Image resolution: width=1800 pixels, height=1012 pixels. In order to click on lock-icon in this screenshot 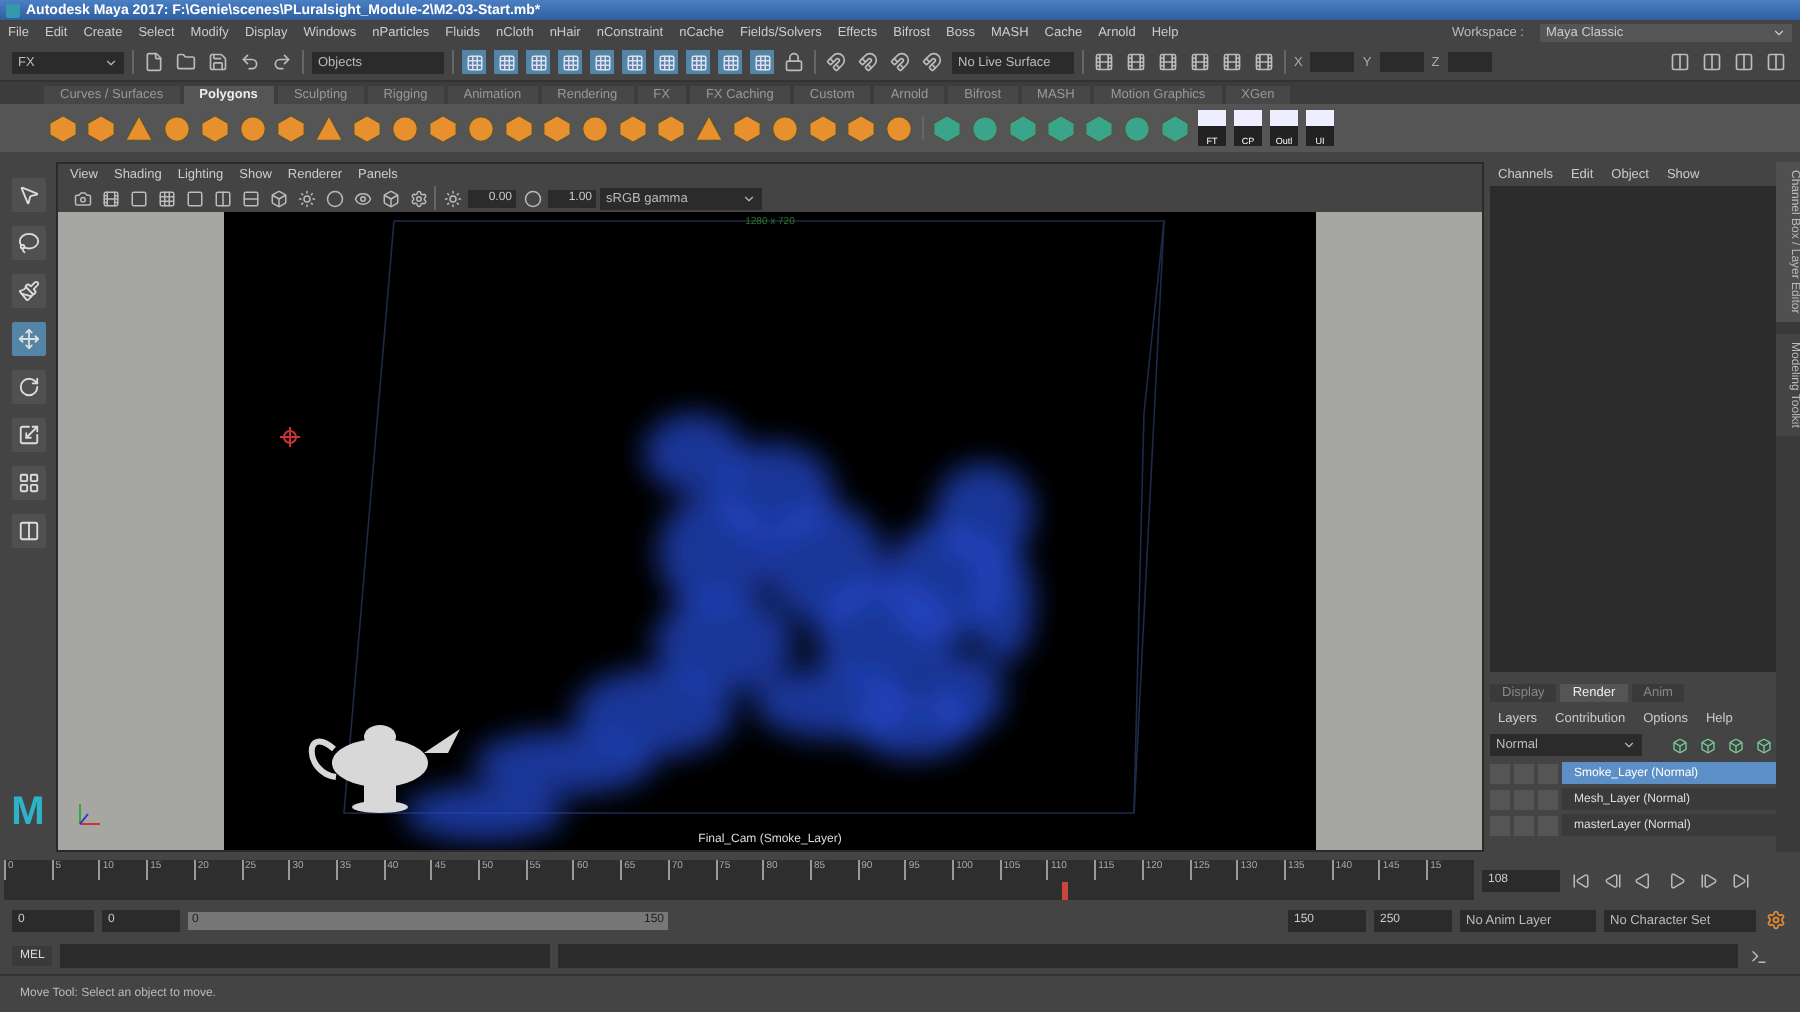, I will do `click(794, 62)`.